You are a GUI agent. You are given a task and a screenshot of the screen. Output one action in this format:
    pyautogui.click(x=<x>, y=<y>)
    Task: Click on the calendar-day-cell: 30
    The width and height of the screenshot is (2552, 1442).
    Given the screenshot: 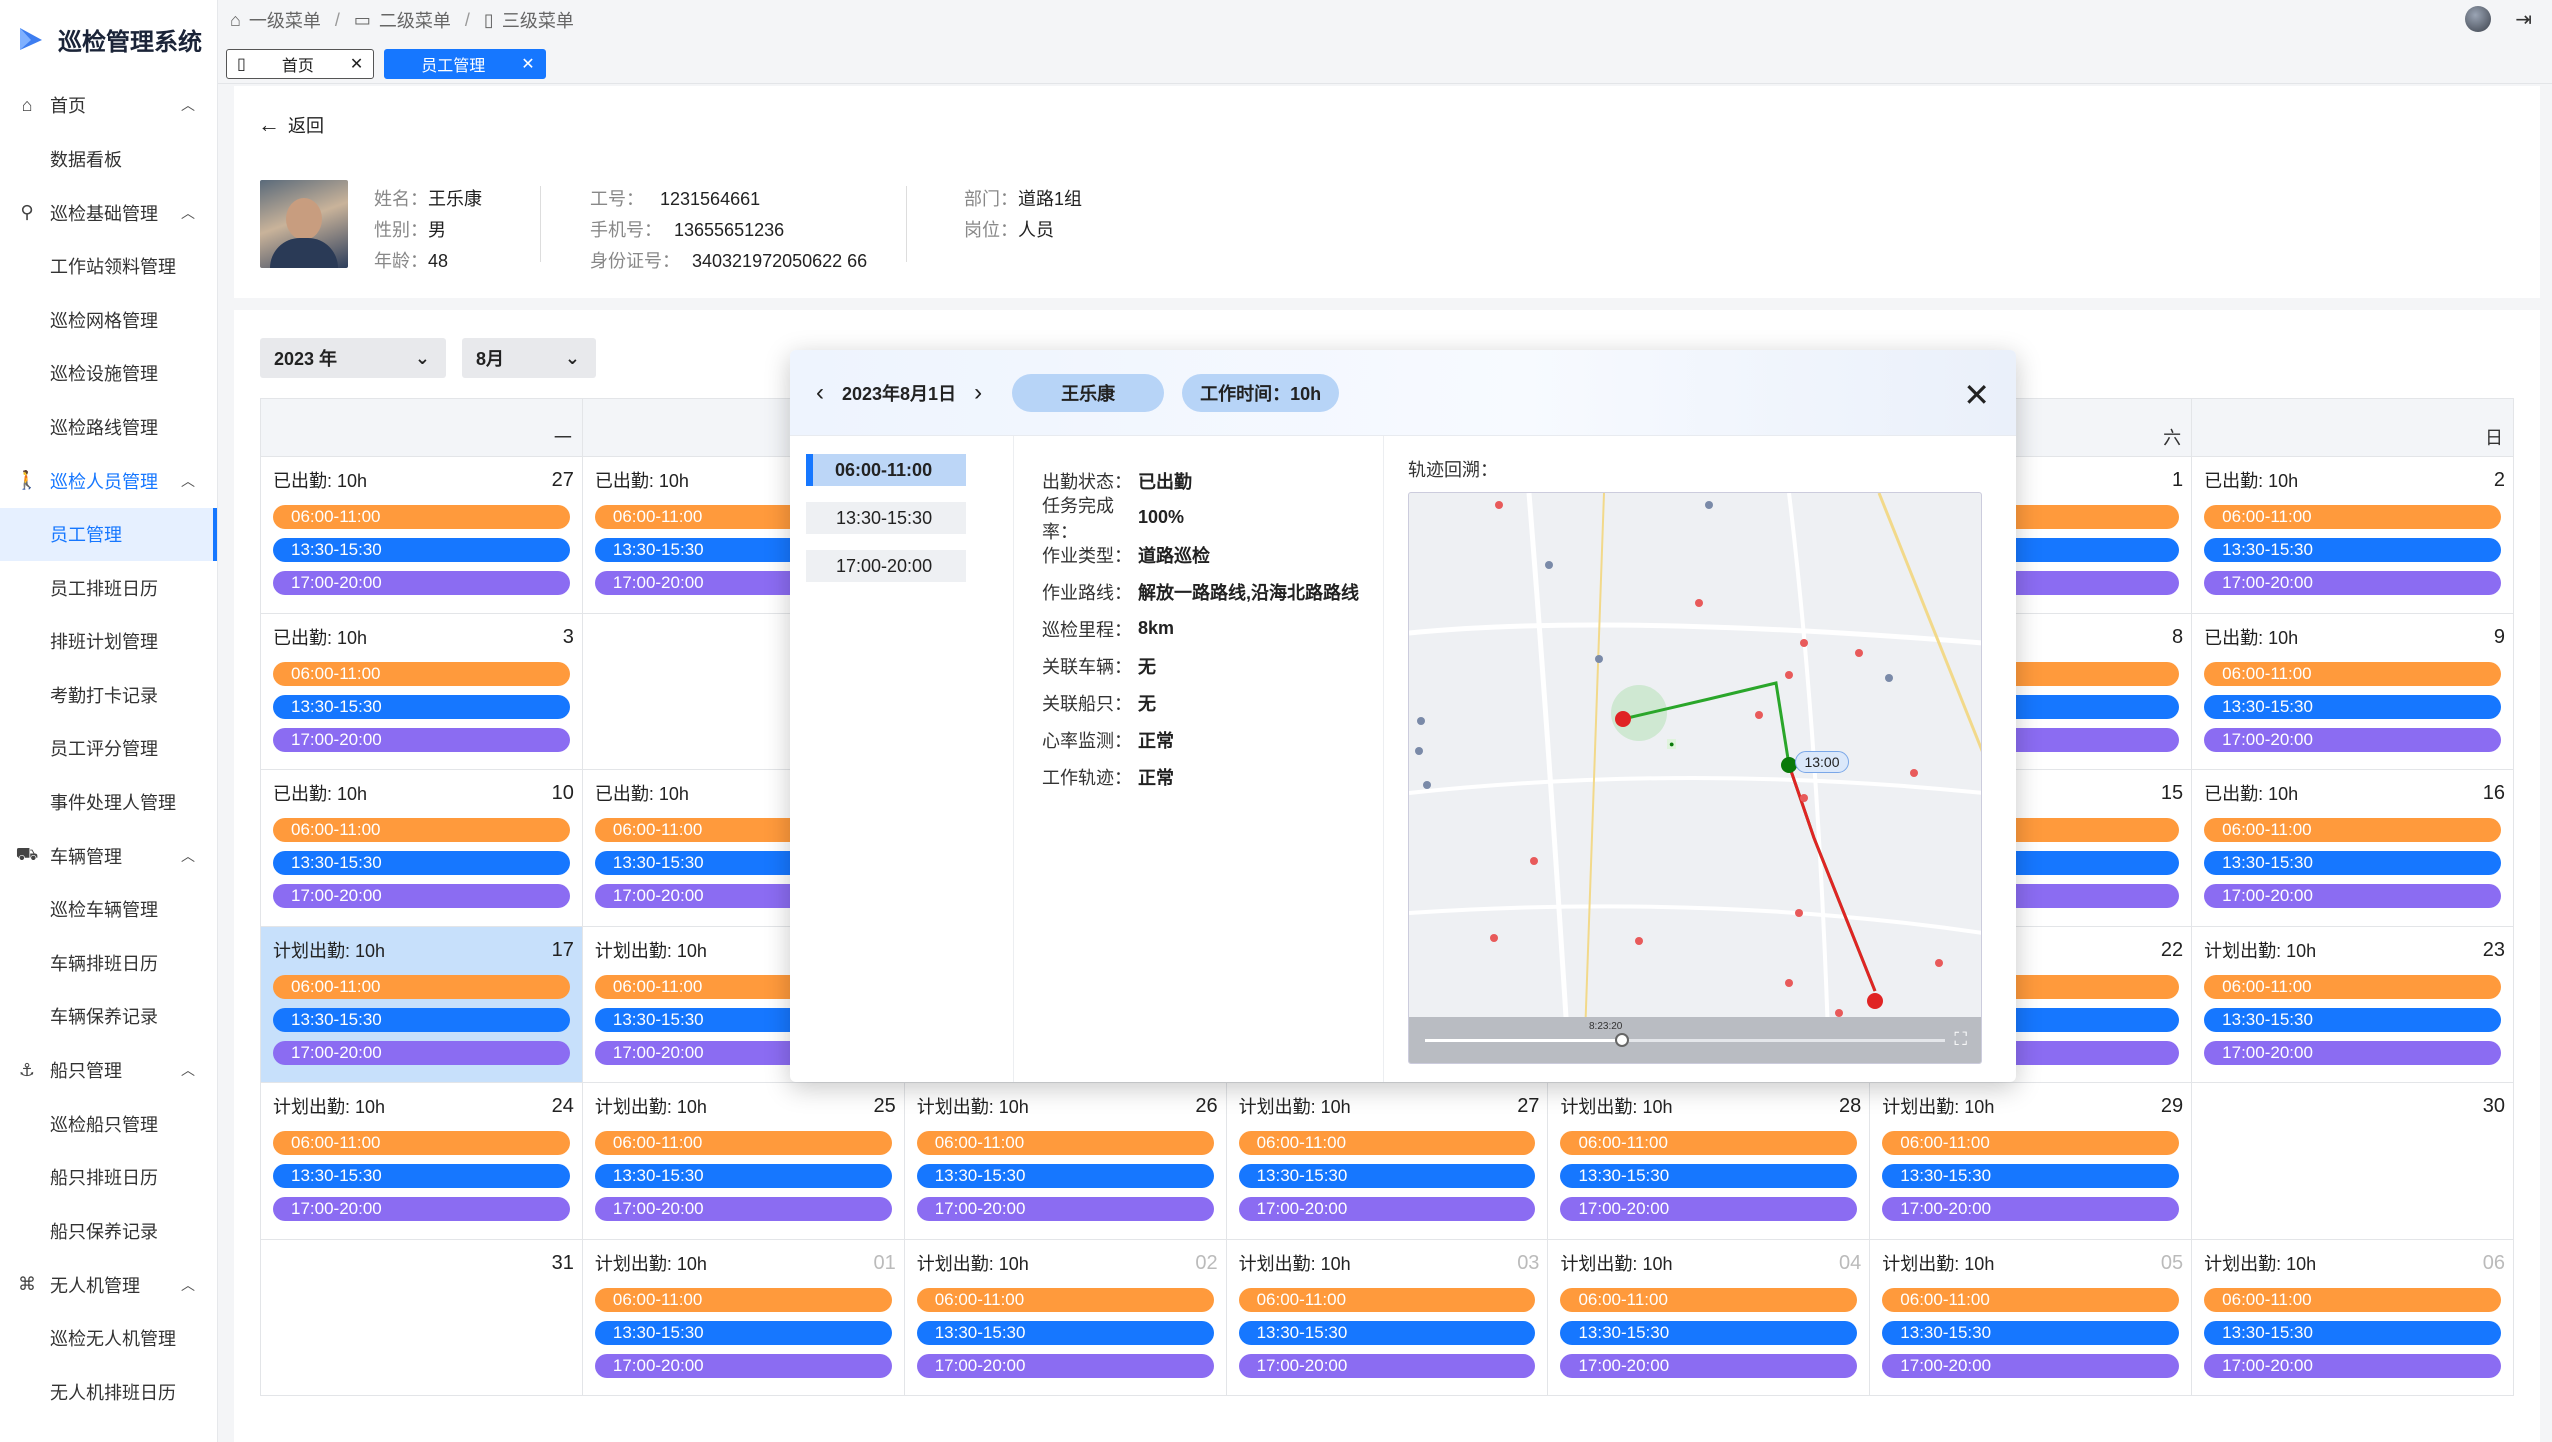 What is the action you would take?
    pyautogui.click(x=2353, y=1161)
    